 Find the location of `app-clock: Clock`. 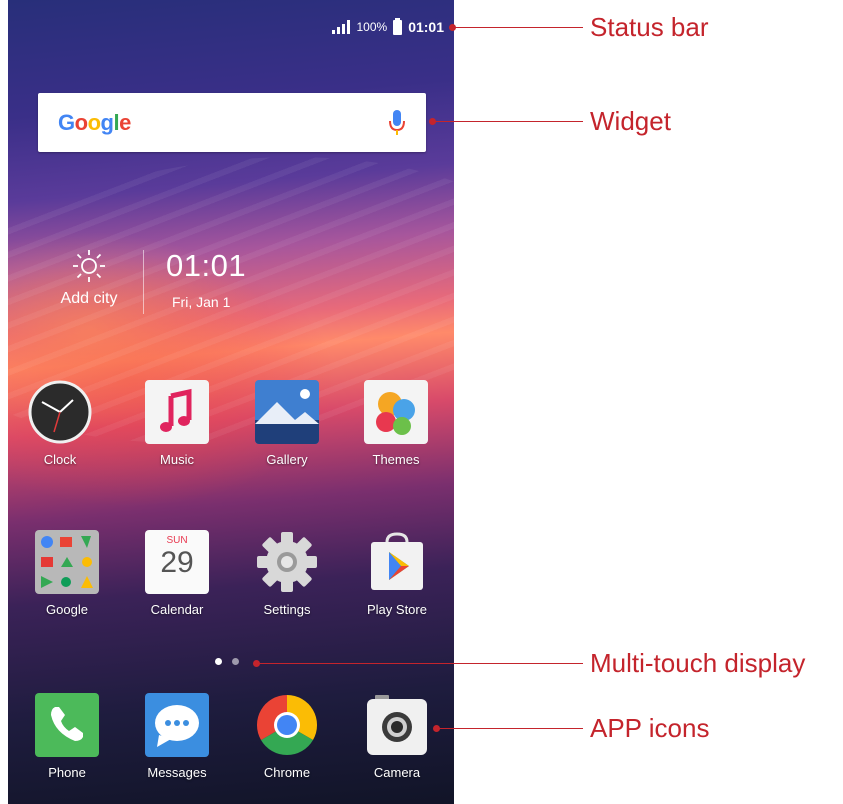

app-clock: Clock is located at coordinates (60, 423).